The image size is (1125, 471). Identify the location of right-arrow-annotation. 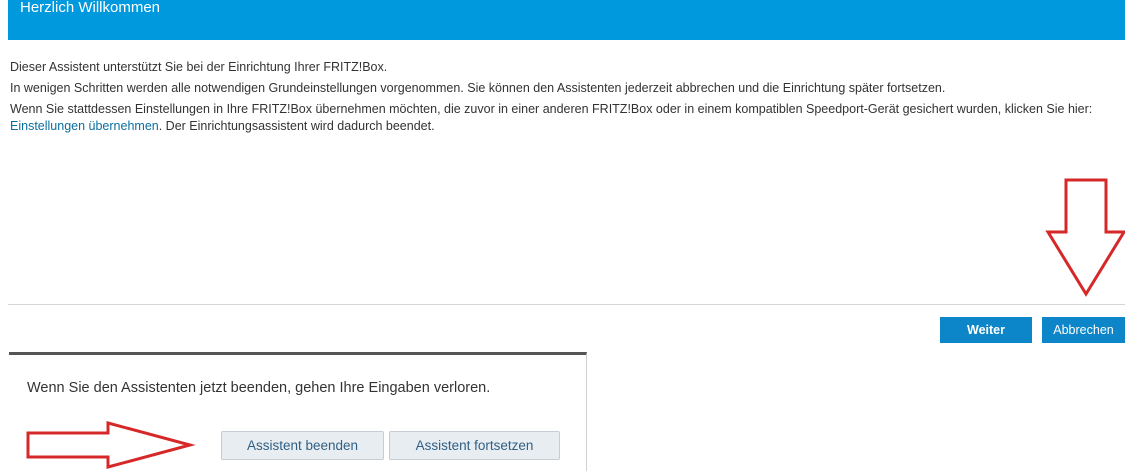
(111, 445).